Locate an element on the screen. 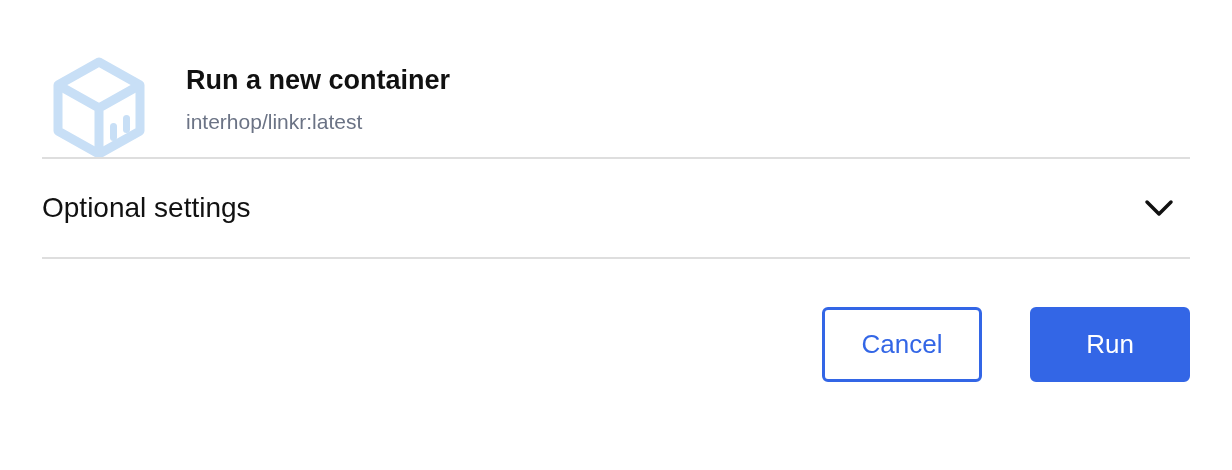 The image size is (1232, 470). chevron-icon is located at coordinates (1159, 208).